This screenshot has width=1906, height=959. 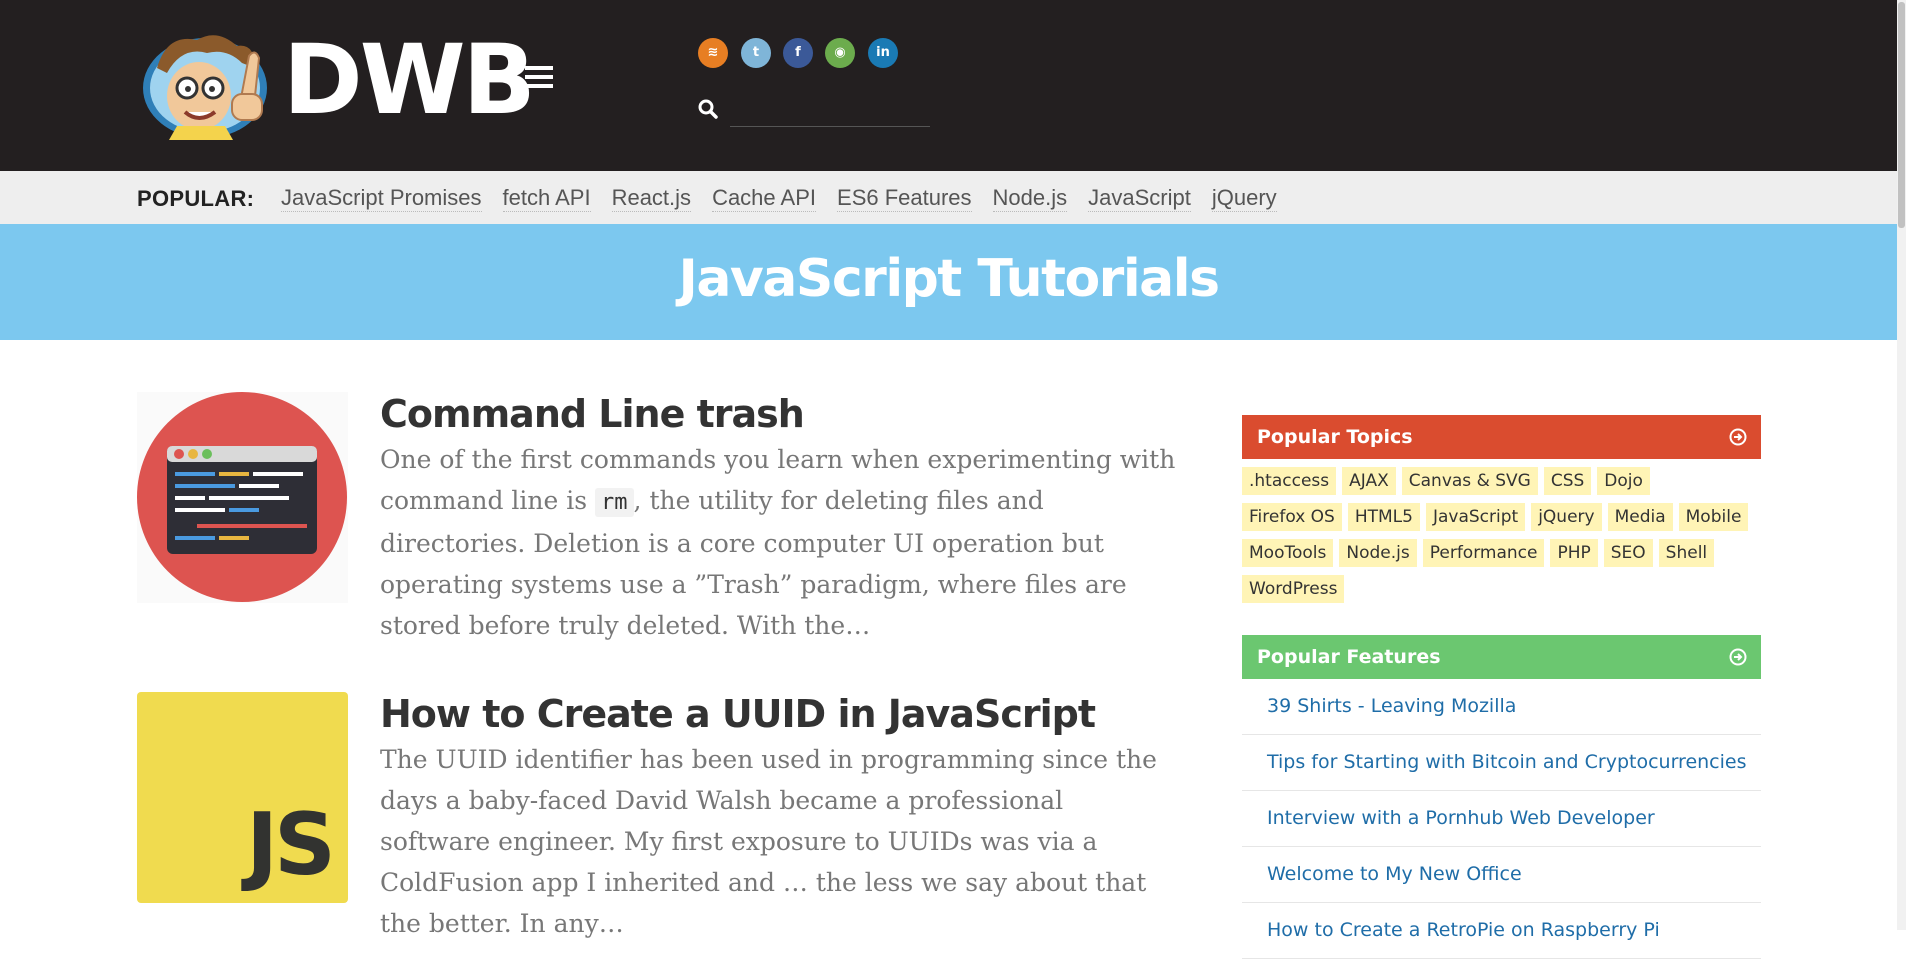 What do you see at coordinates (1383, 517) in the screenshot?
I see `topic-tag: HTML5` at bounding box center [1383, 517].